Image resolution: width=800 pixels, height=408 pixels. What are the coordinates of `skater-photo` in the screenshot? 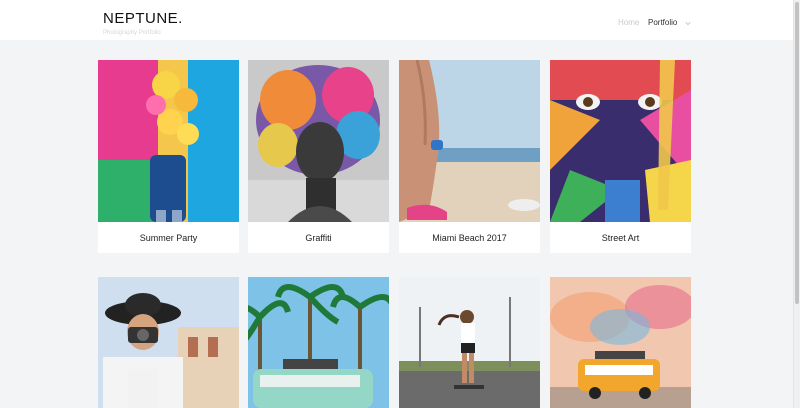 It's located at (469, 342).